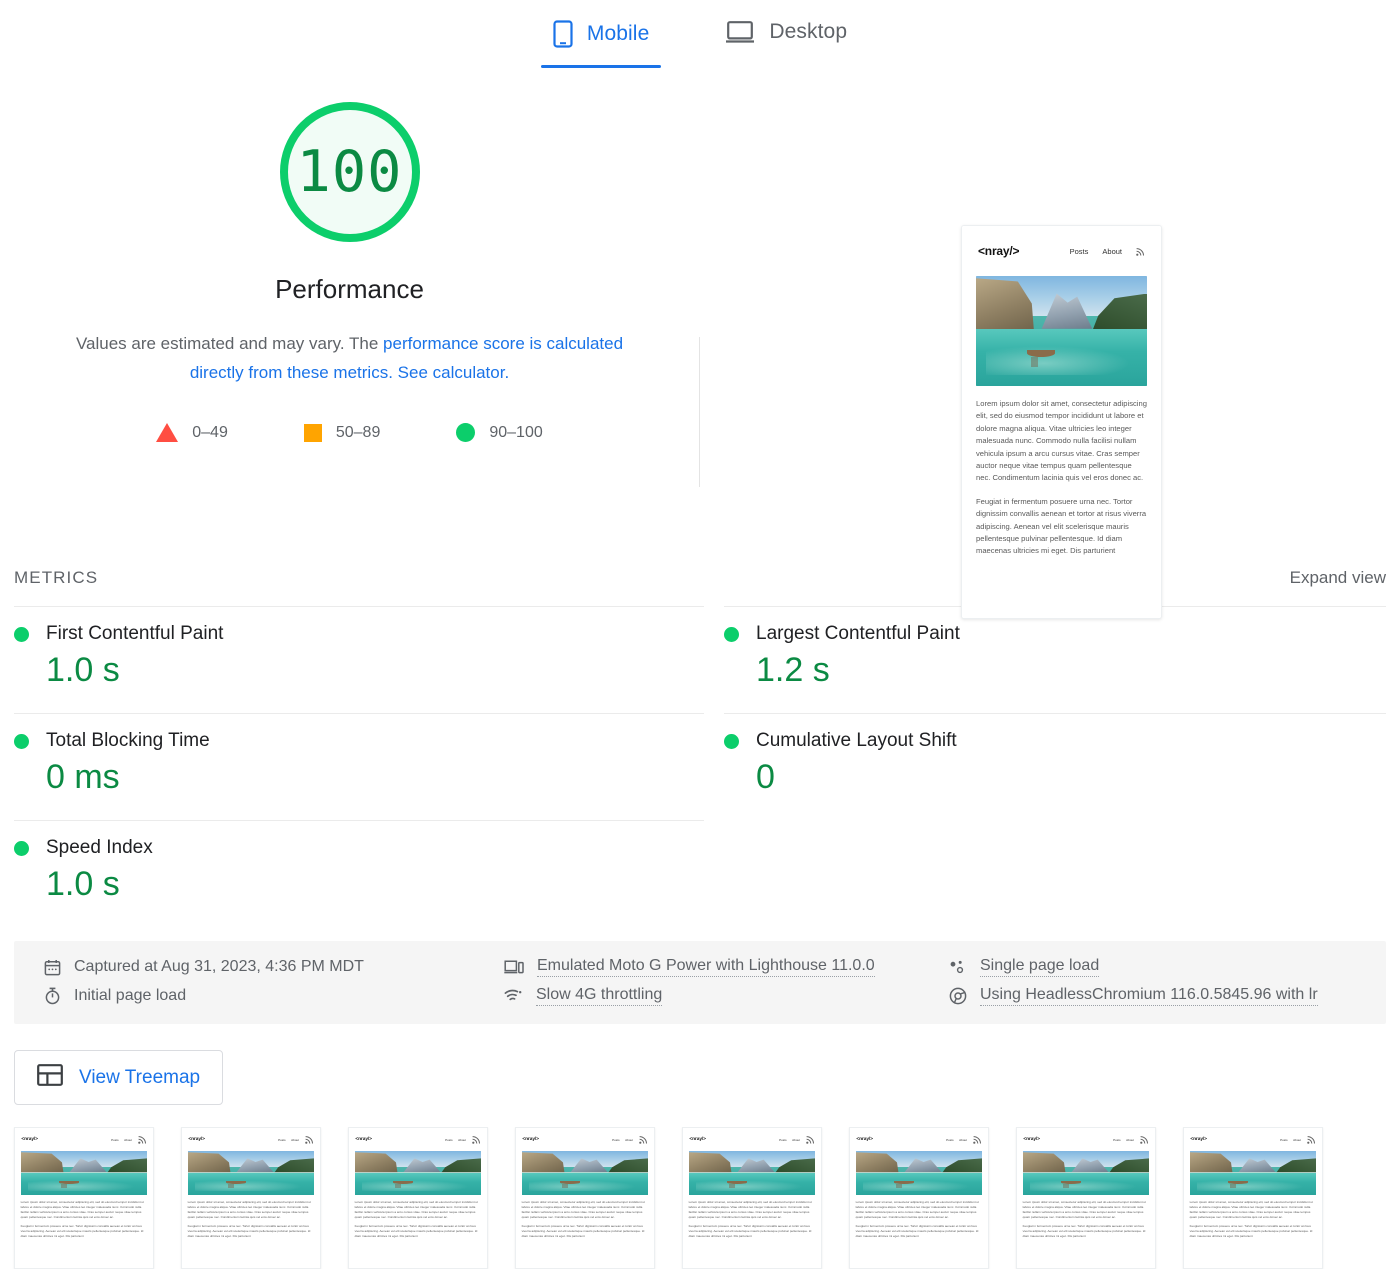  Describe the element at coordinates (454, 372) in the screenshot. I see `see-calculator-link: See calculator.` at that location.